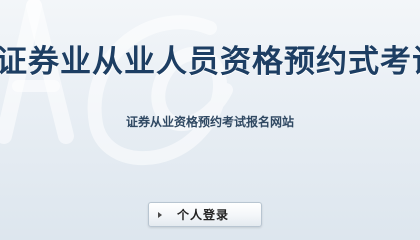  I want to click on site-subtitle: 证券从业资格预约考试报名网站, so click(209, 122).